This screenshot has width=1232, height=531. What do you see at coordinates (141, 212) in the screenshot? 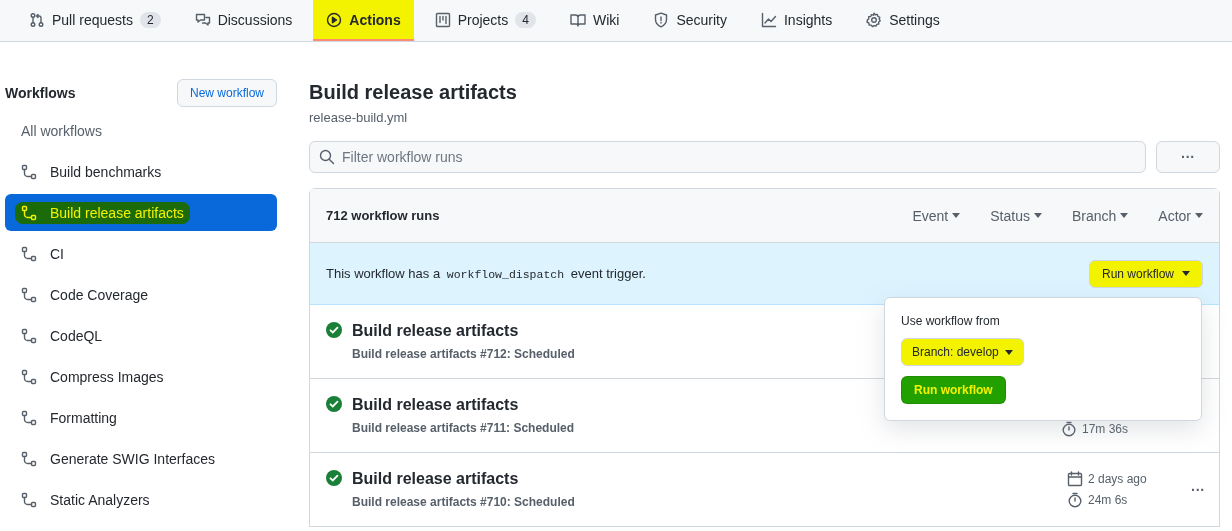
I see `sidebar-item: Build release artifacts` at bounding box center [141, 212].